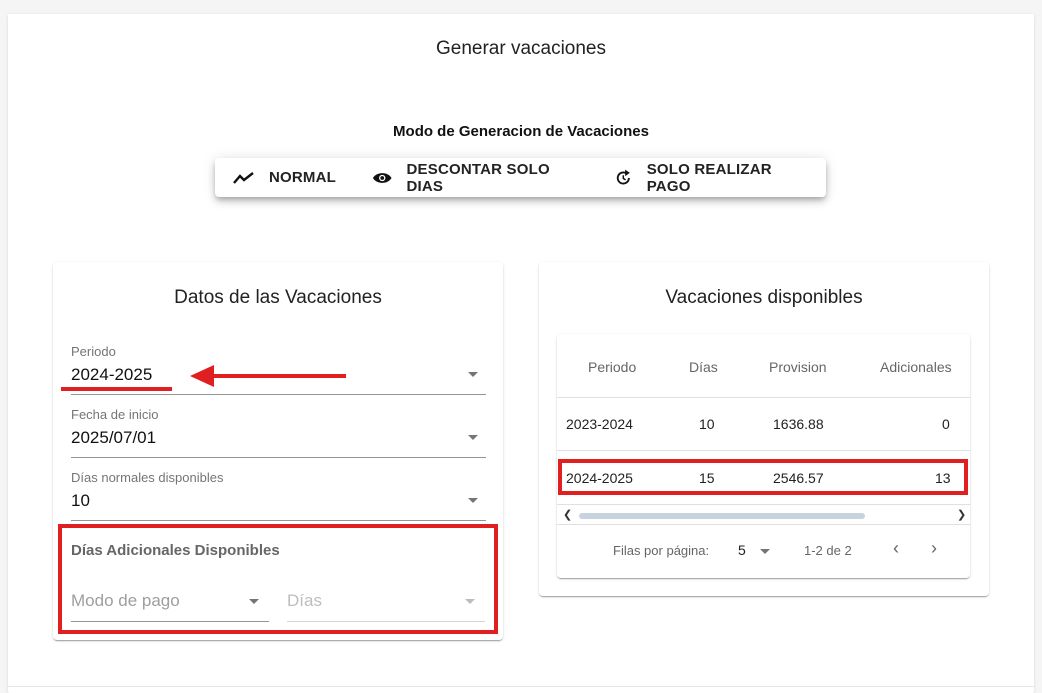 The image size is (1042, 693). Describe the element at coordinates (114, 437) in the screenshot. I see `fecha-inicio-value: 2025/07/01` at that location.